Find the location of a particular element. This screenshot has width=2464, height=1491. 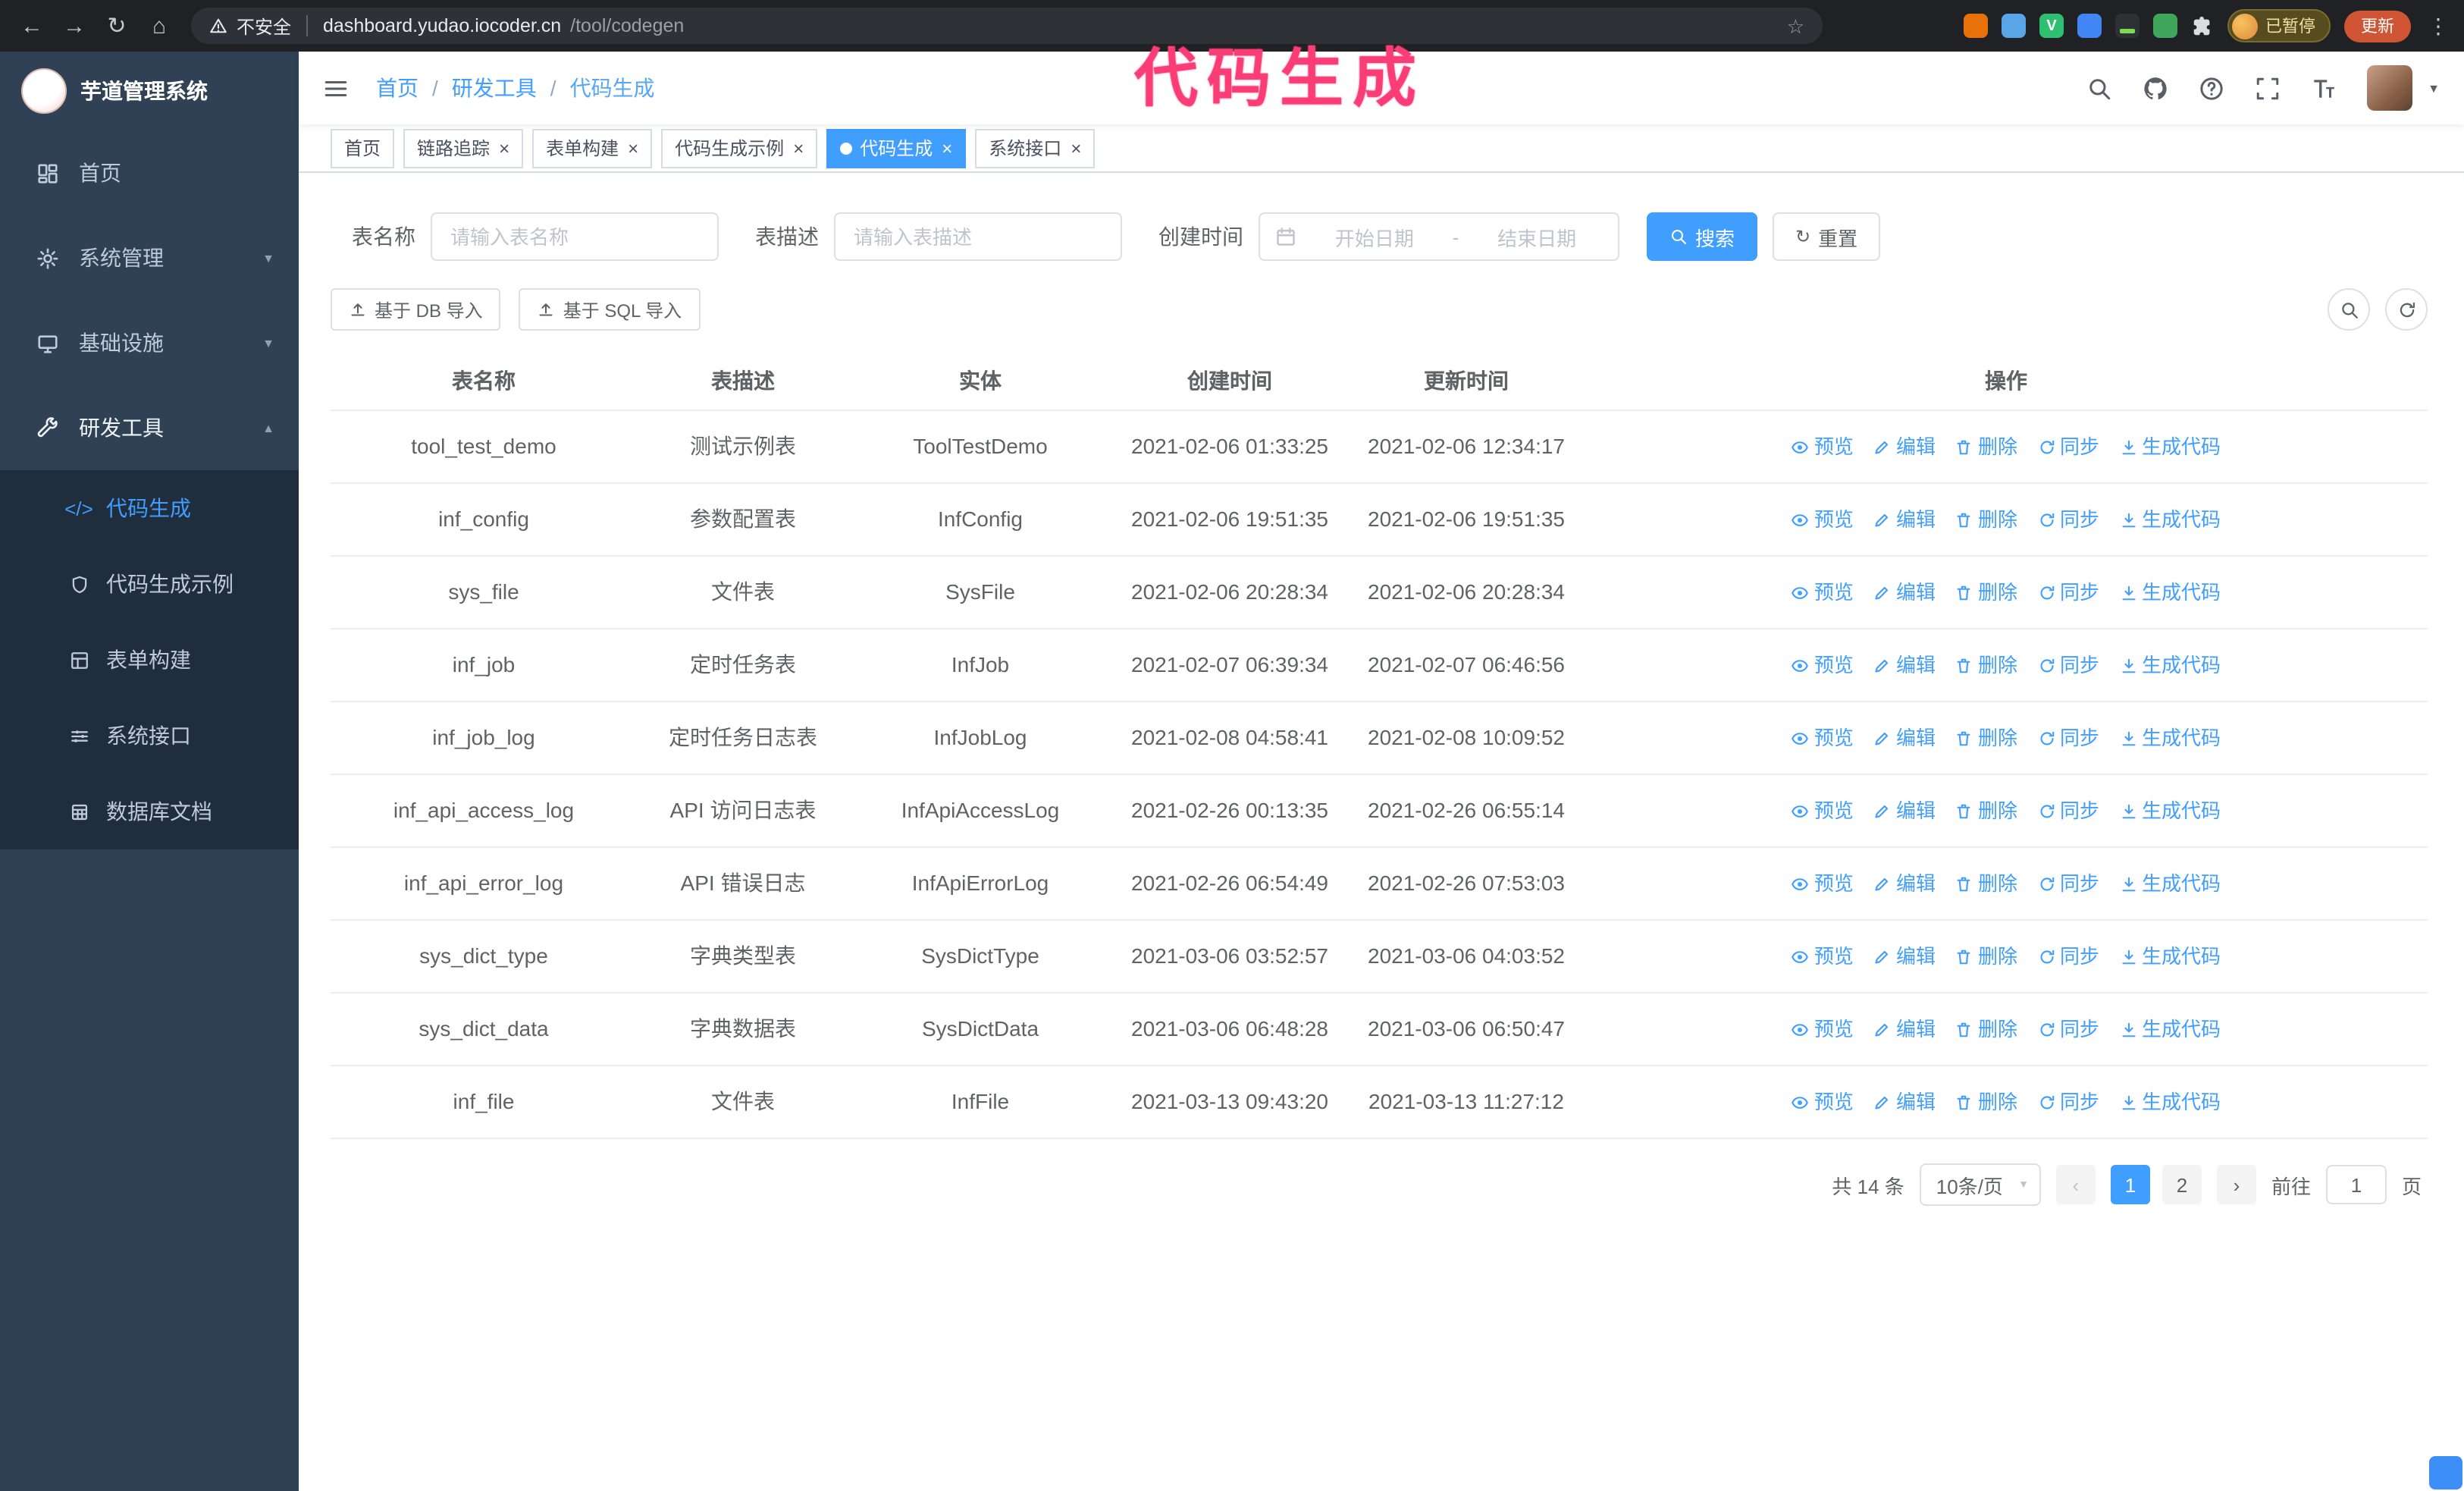

extension-1-icon is located at coordinates (1976, 26).